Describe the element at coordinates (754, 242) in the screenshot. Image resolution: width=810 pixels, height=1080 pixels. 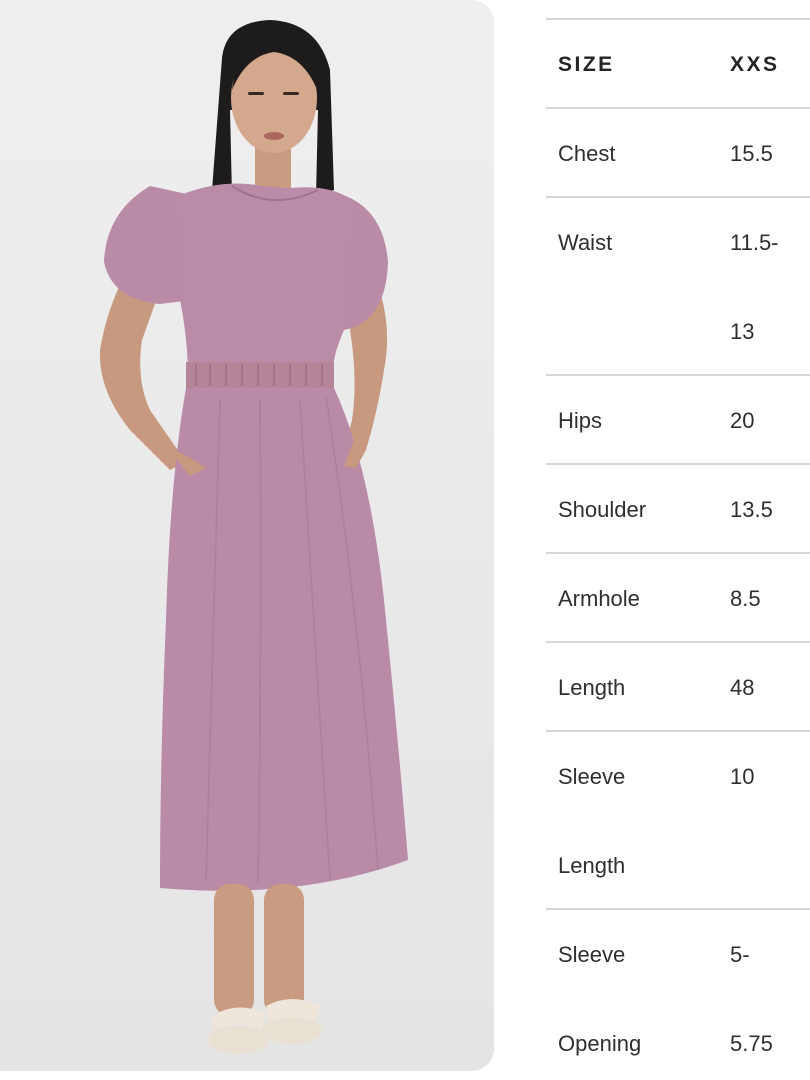
I see `row-waist-value: 11.5-` at that location.